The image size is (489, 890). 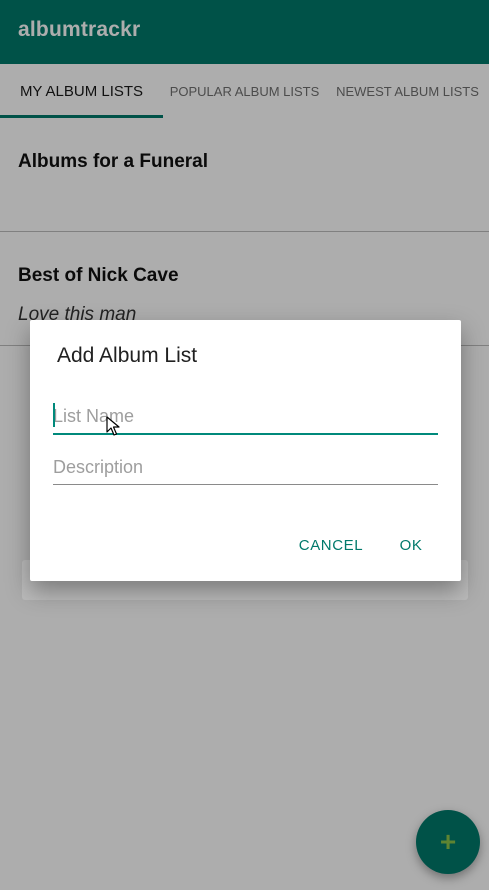 What do you see at coordinates (411, 546) in the screenshot?
I see `ok-button: OK` at bounding box center [411, 546].